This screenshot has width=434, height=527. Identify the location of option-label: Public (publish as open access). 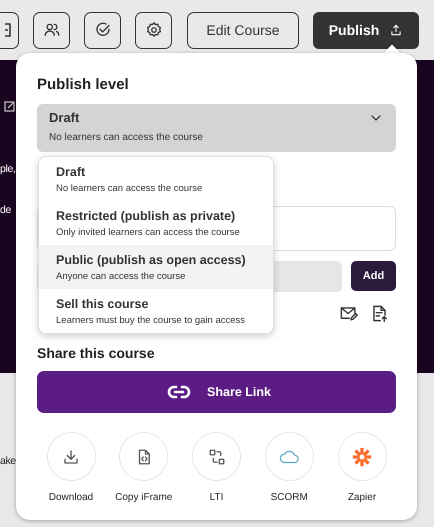
(151, 260).